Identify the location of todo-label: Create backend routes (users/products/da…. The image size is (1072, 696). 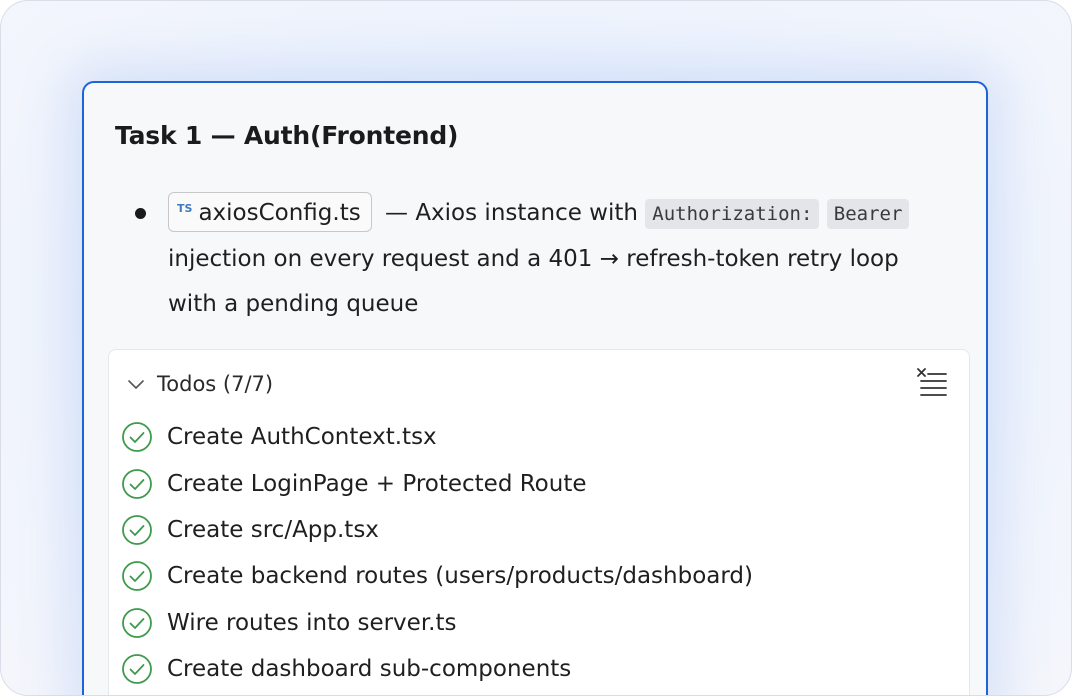
(460, 576).